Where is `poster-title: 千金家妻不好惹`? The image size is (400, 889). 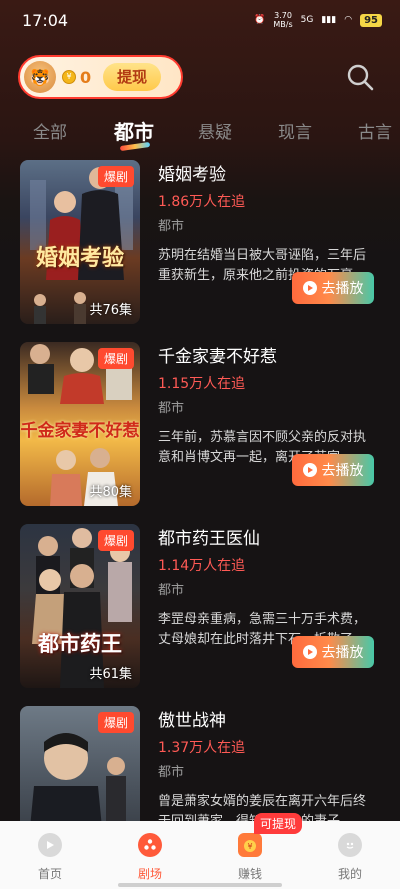
poster-title: 千金家妻不好惹 is located at coordinates (80, 431).